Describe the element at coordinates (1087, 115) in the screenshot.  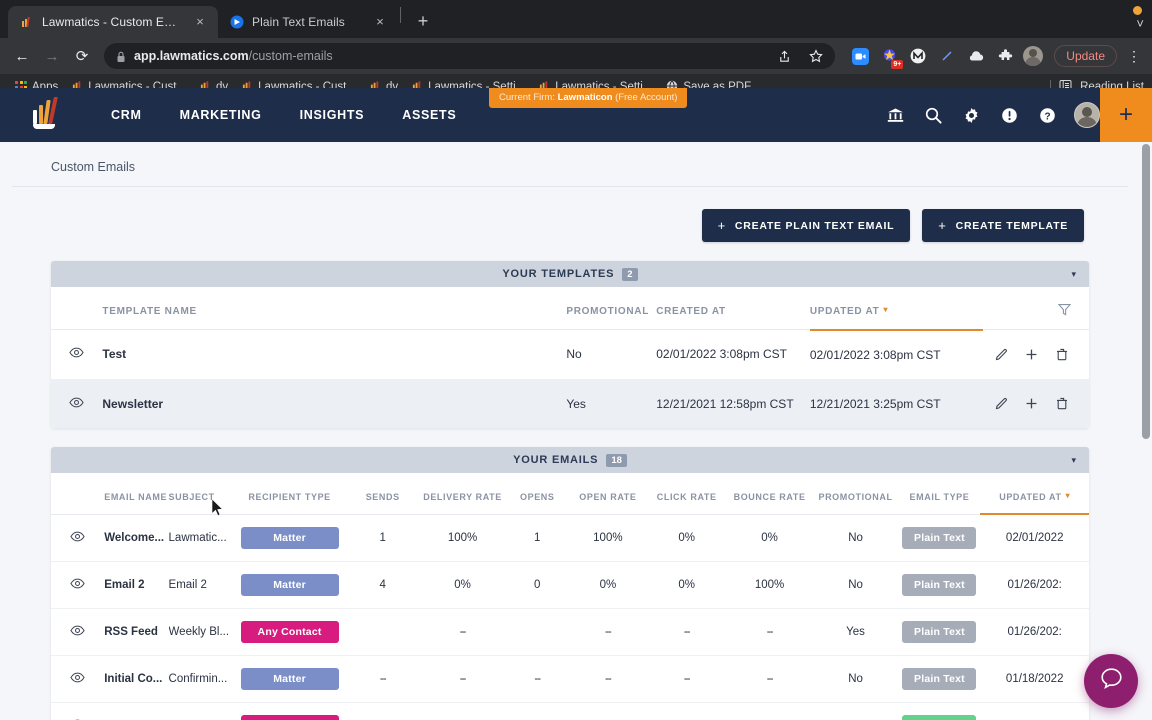
I see `user-avatar` at that location.